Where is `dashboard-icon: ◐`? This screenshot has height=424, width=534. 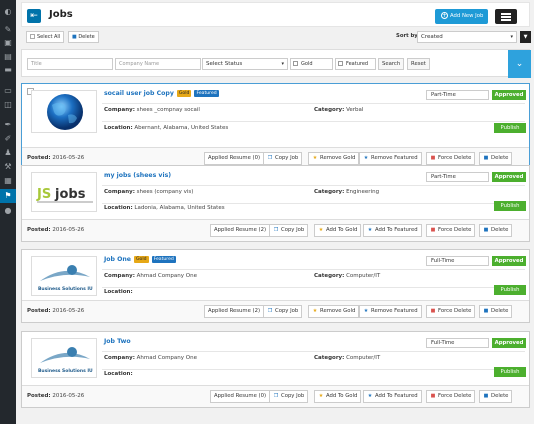 dashboard-icon: ◐ is located at coordinates (8, 12).